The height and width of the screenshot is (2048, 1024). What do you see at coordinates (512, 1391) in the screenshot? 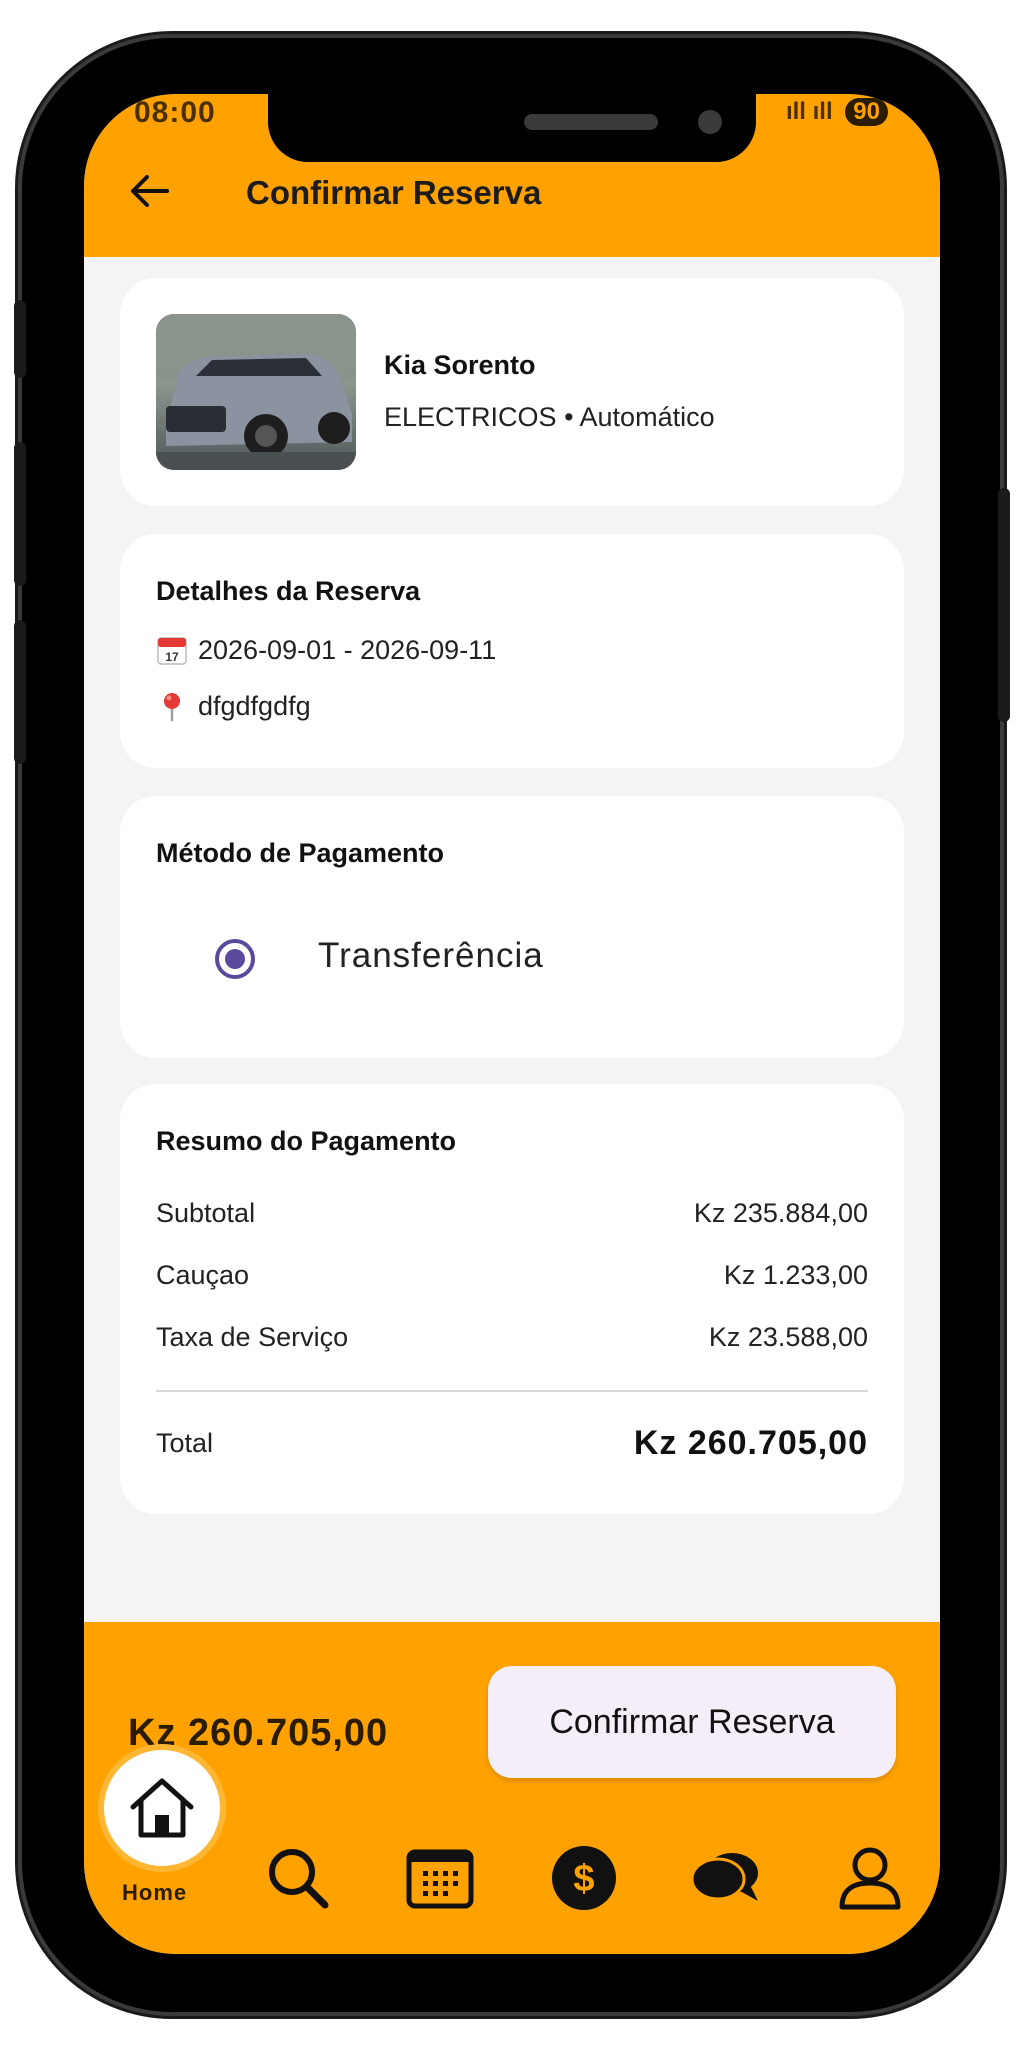
I see `summary-divider` at bounding box center [512, 1391].